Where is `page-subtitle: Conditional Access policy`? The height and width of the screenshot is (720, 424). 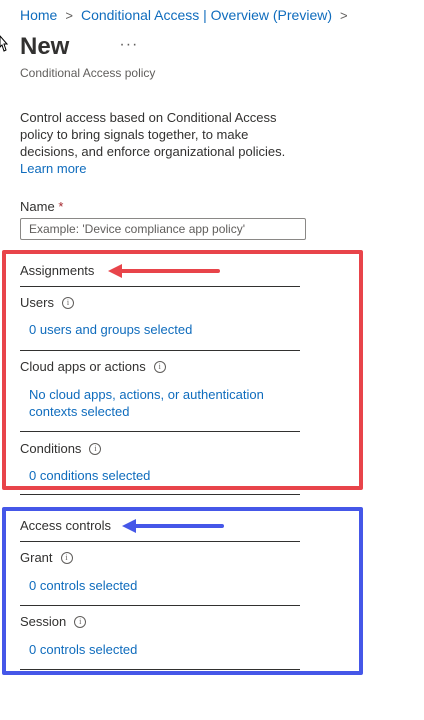 page-subtitle: Conditional Access policy is located at coordinates (88, 73).